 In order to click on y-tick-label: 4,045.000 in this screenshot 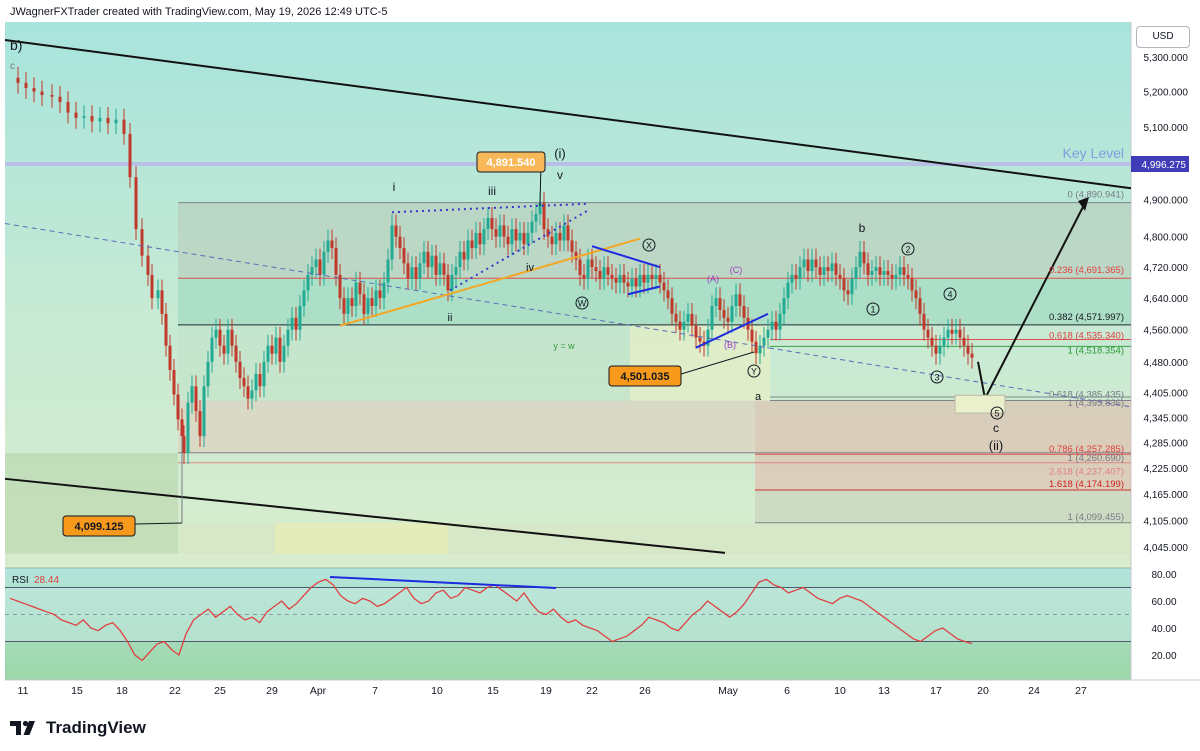, I will do `click(1166, 548)`.